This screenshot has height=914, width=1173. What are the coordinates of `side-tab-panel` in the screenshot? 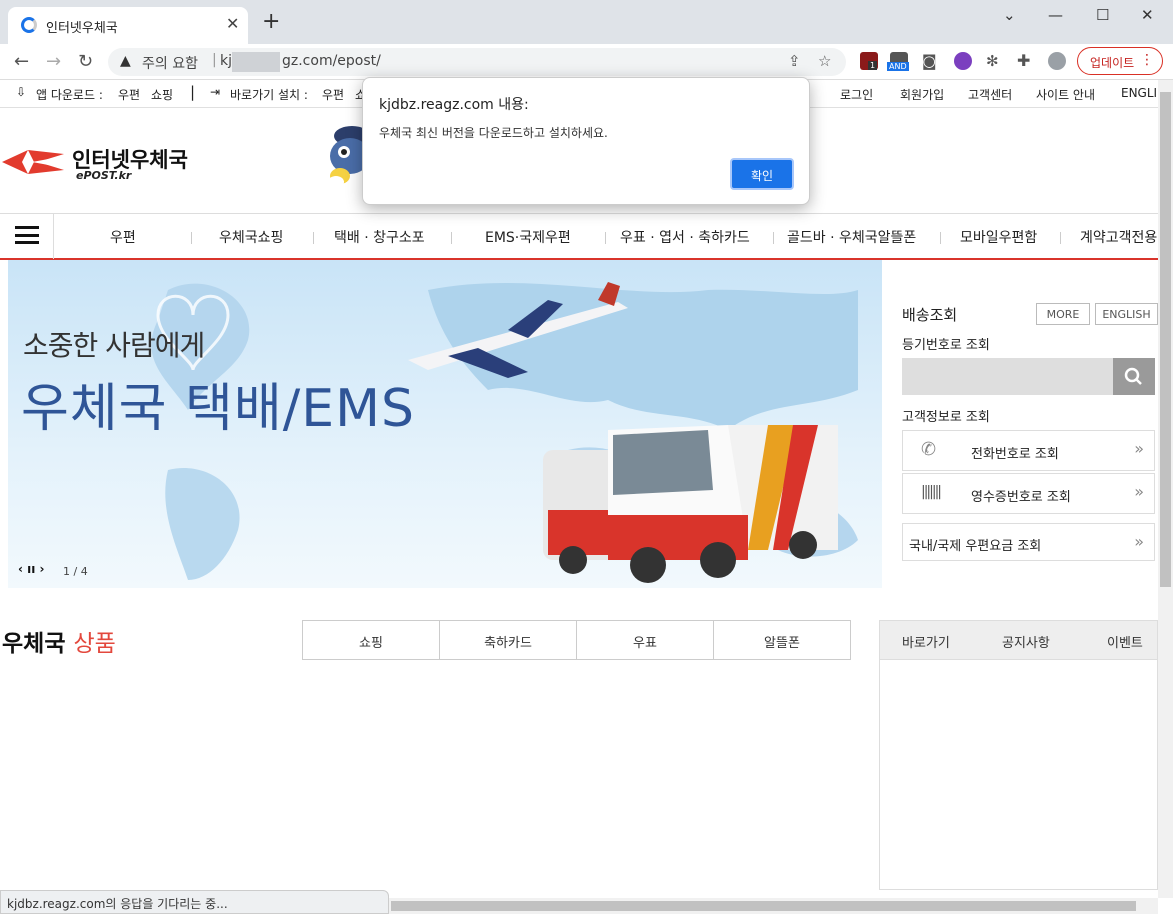 It's located at (1018, 755).